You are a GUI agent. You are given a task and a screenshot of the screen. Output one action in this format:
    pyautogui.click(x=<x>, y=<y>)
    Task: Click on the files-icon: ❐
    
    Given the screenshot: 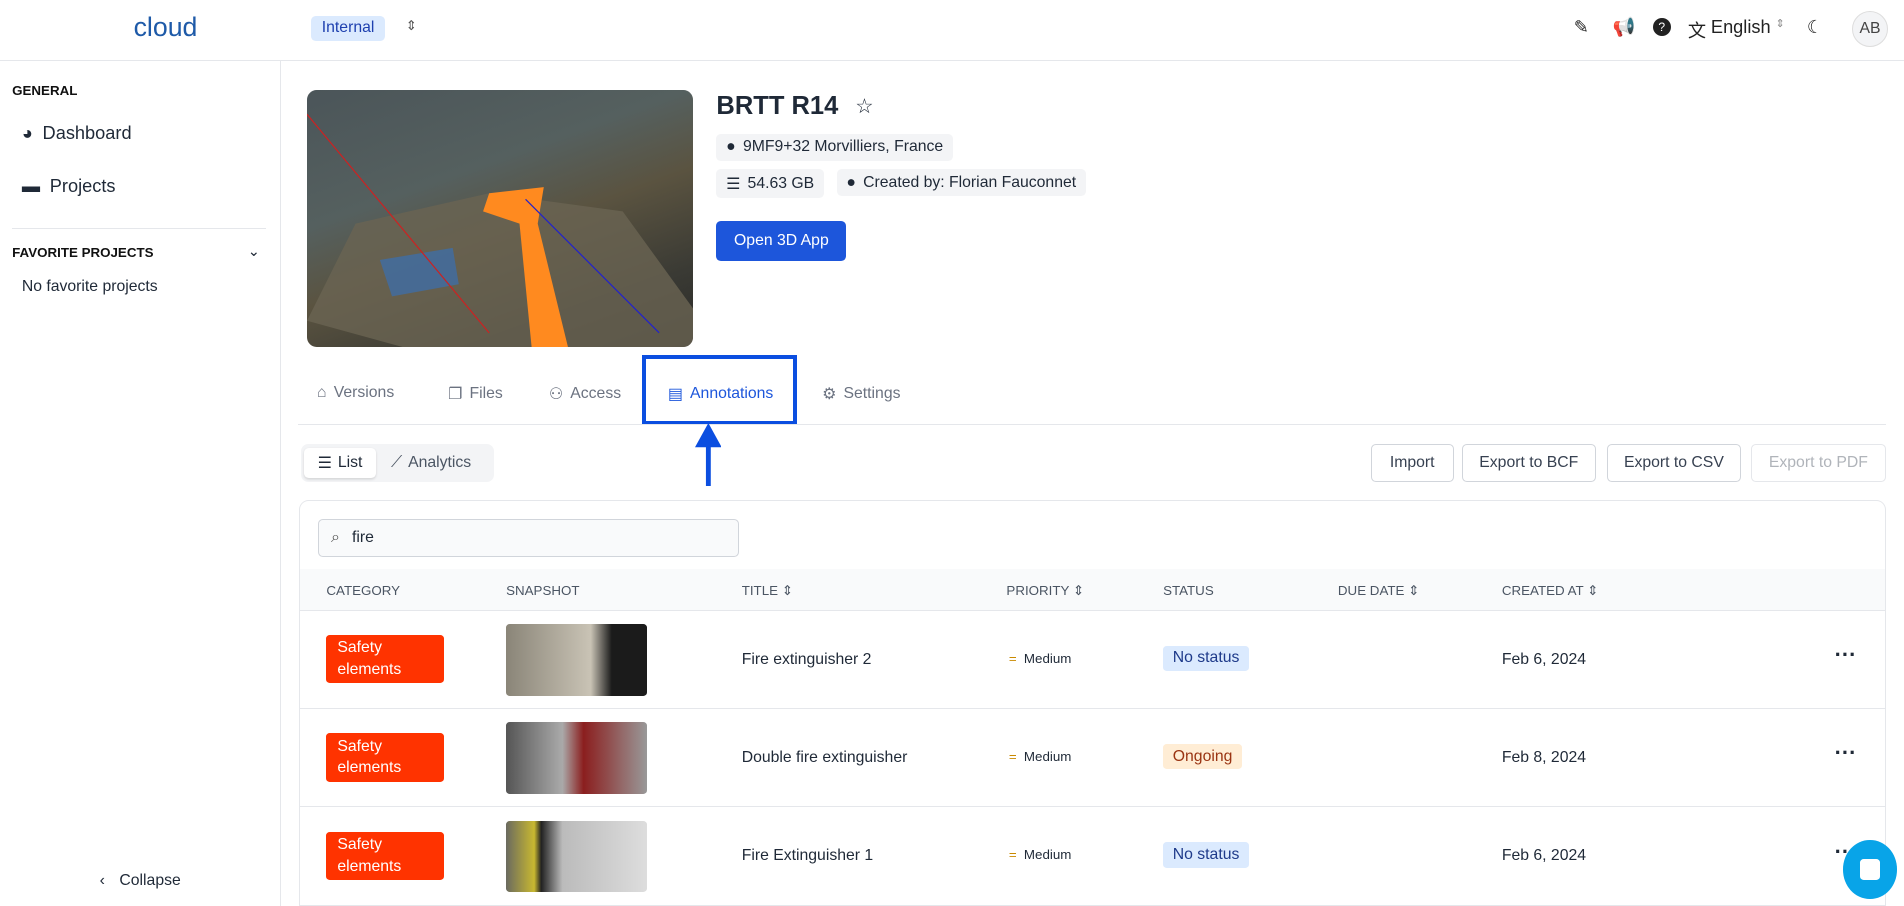 What is the action you would take?
    pyautogui.click(x=455, y=394)
    